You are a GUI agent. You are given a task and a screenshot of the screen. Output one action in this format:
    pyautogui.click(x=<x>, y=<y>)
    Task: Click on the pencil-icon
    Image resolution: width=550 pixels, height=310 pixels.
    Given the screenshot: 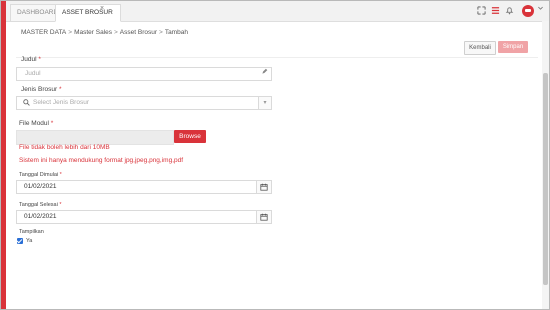 What is the action you would take?
    pyautogui.click(x=264, y=74)
    